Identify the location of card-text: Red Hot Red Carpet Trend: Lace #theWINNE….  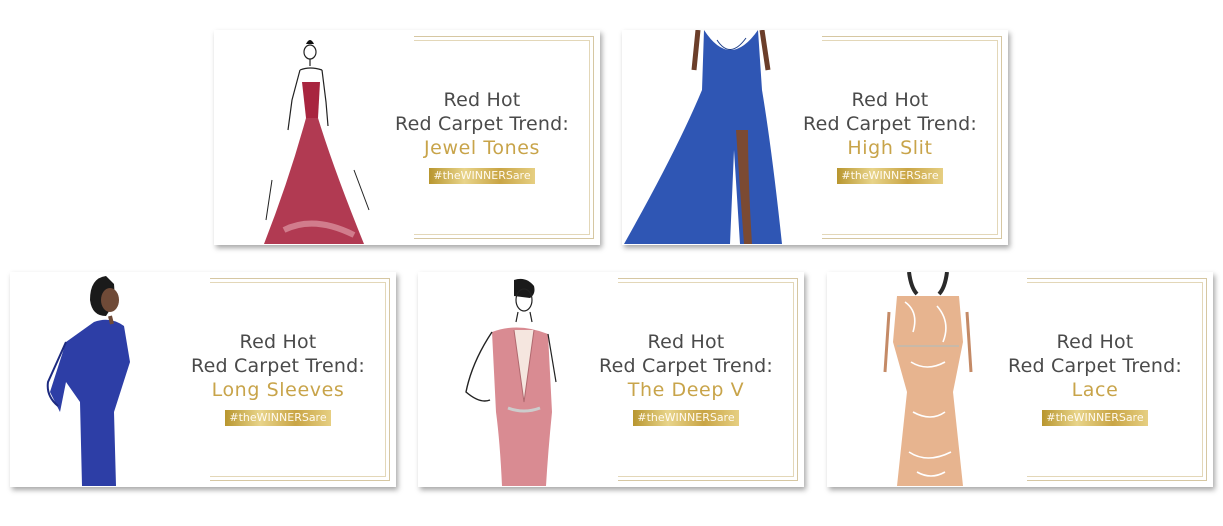
(1095, 378).